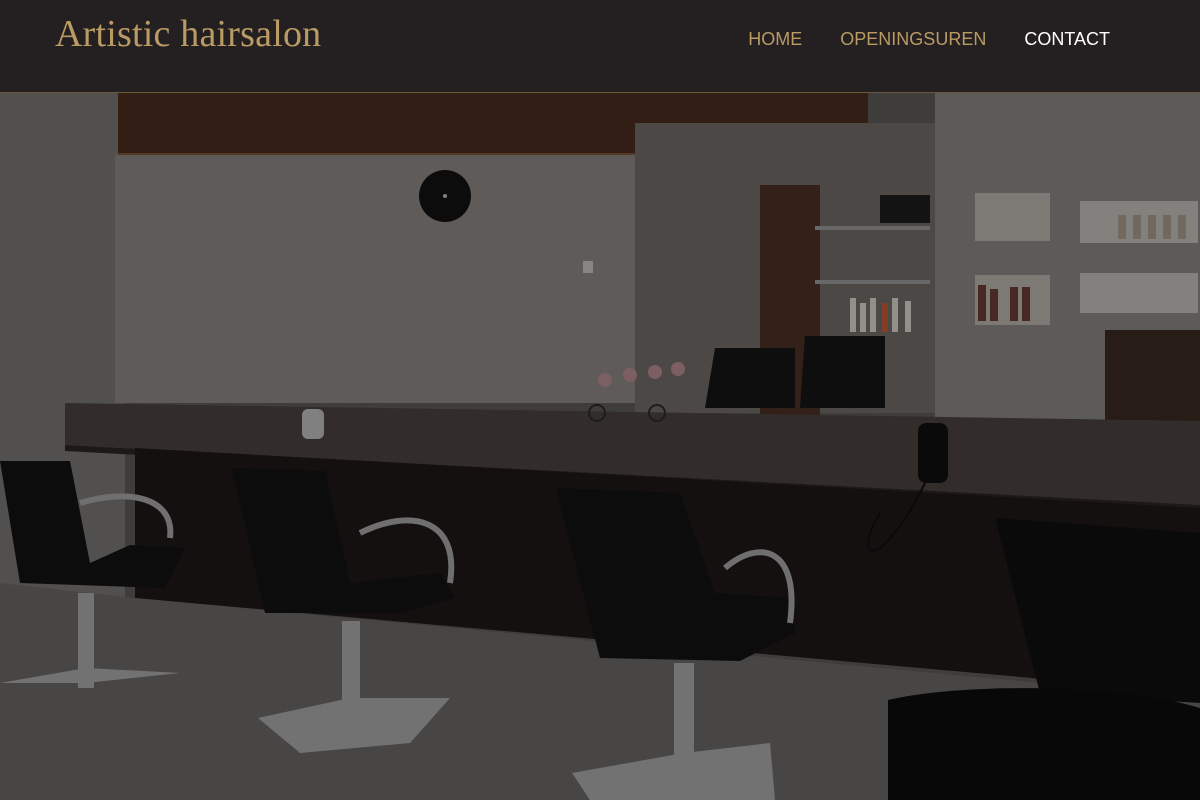  What do you see at coordinates (1067, 39) in the screenshot?
I see `nav-contact-link: CONTACT` at bounding box center [1067, 39].